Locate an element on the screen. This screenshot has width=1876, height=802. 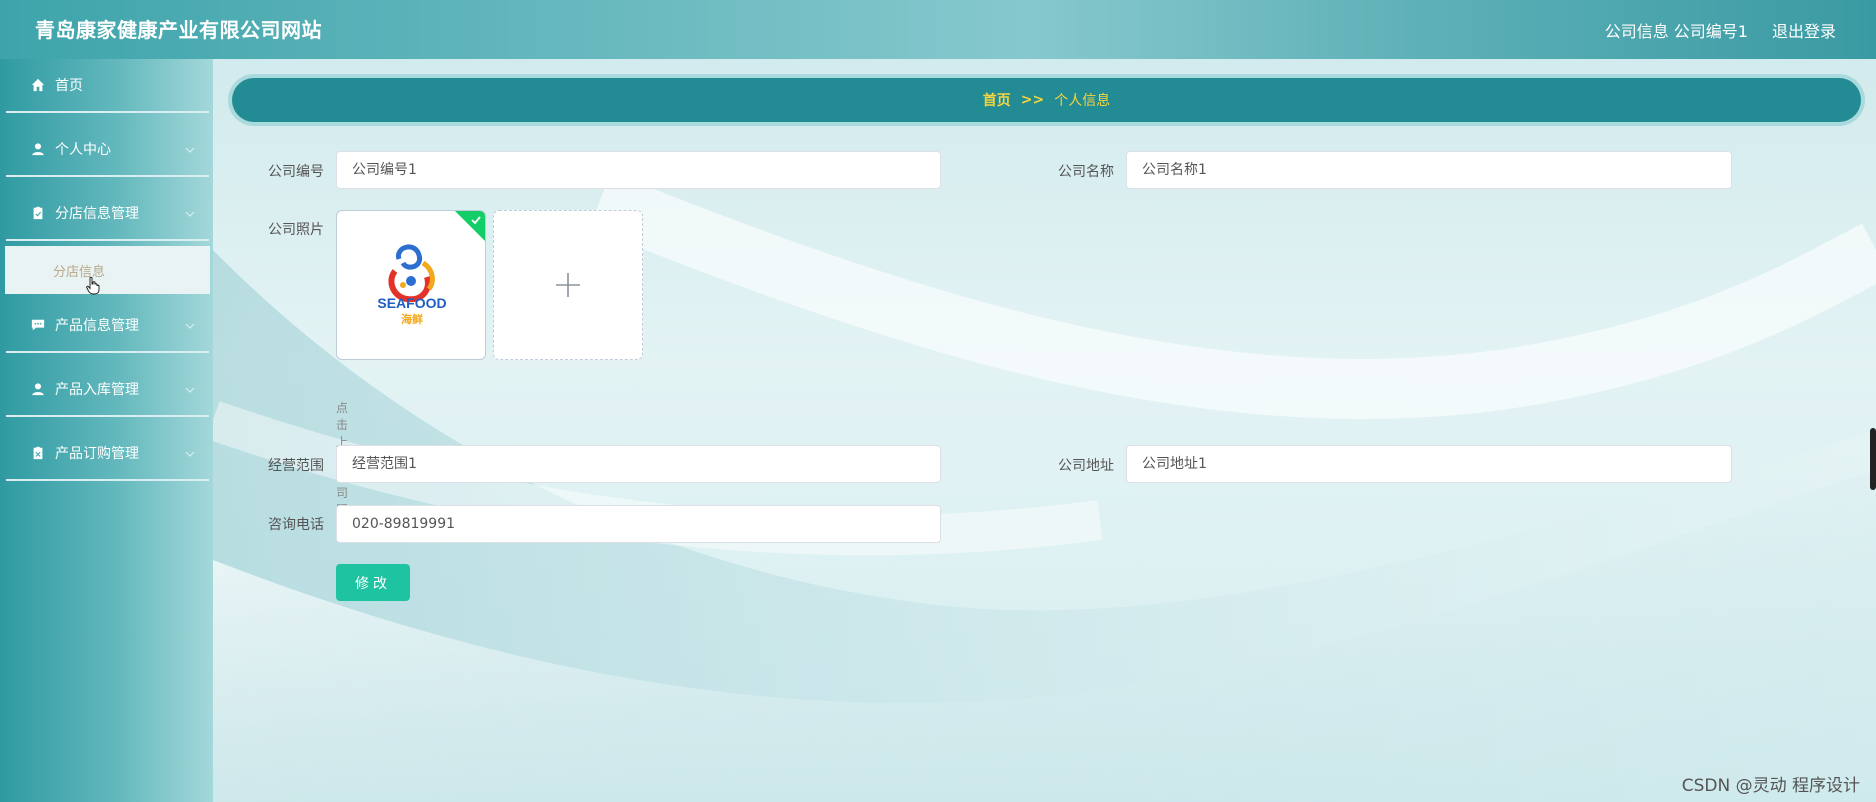
sidebar-item-label: 首页 is located at coordinates (69, 86).